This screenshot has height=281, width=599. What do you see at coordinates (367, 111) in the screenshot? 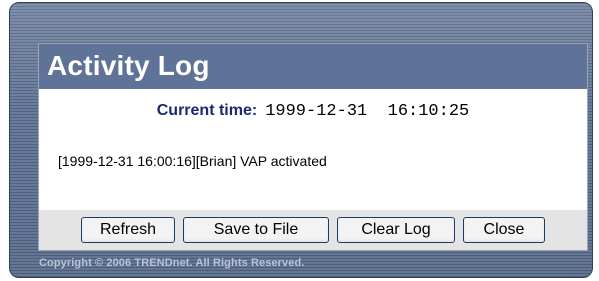
I see `current-time-value: 1999-12-31 16:10:25` at bounding box center [367, 111].